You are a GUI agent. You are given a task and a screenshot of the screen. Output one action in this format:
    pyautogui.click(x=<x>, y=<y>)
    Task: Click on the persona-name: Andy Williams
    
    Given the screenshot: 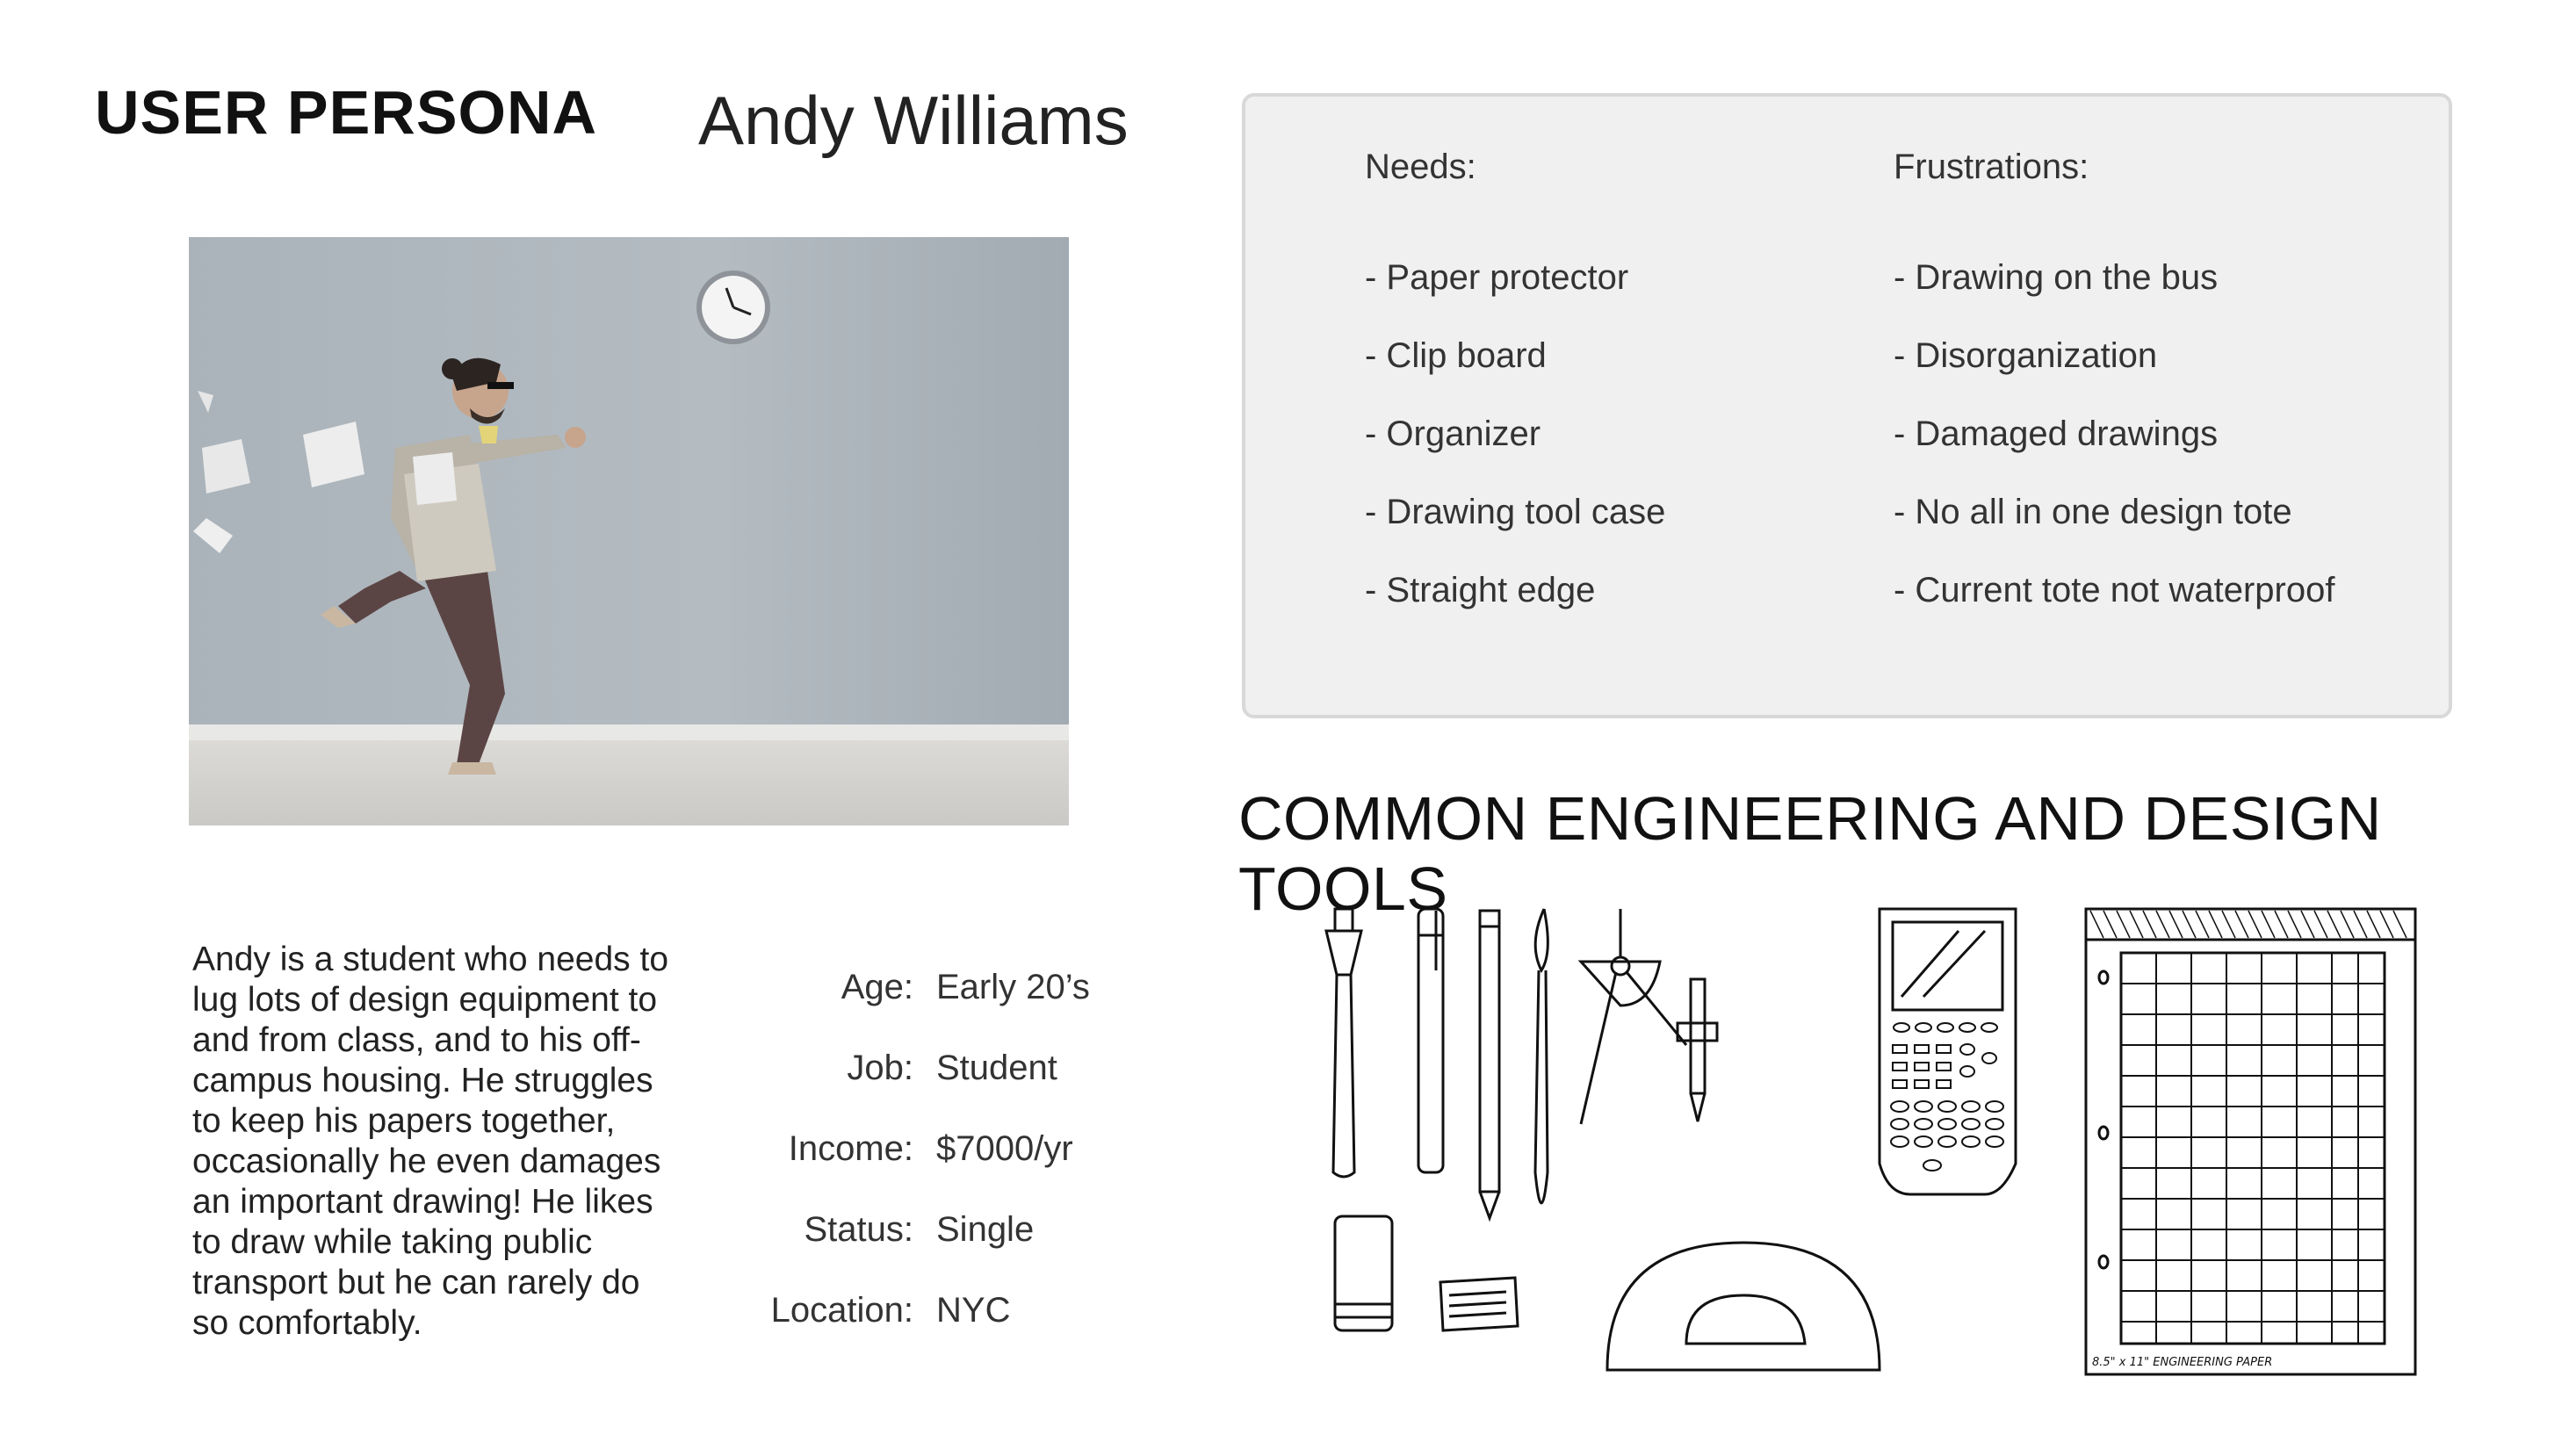 What is the action you would take?
    pyautogui.click(x=913, y=121)
    